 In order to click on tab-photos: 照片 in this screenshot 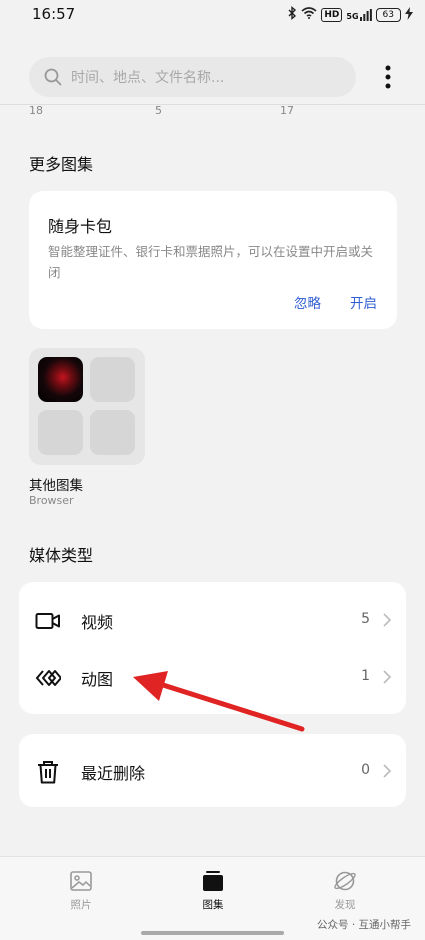, I will do `click(81, 890)`.